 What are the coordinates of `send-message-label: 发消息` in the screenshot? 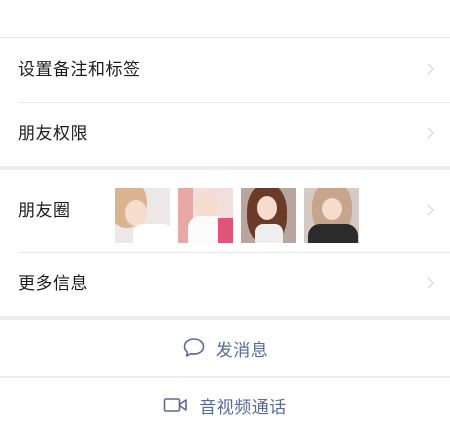 It's located at (242, 350).